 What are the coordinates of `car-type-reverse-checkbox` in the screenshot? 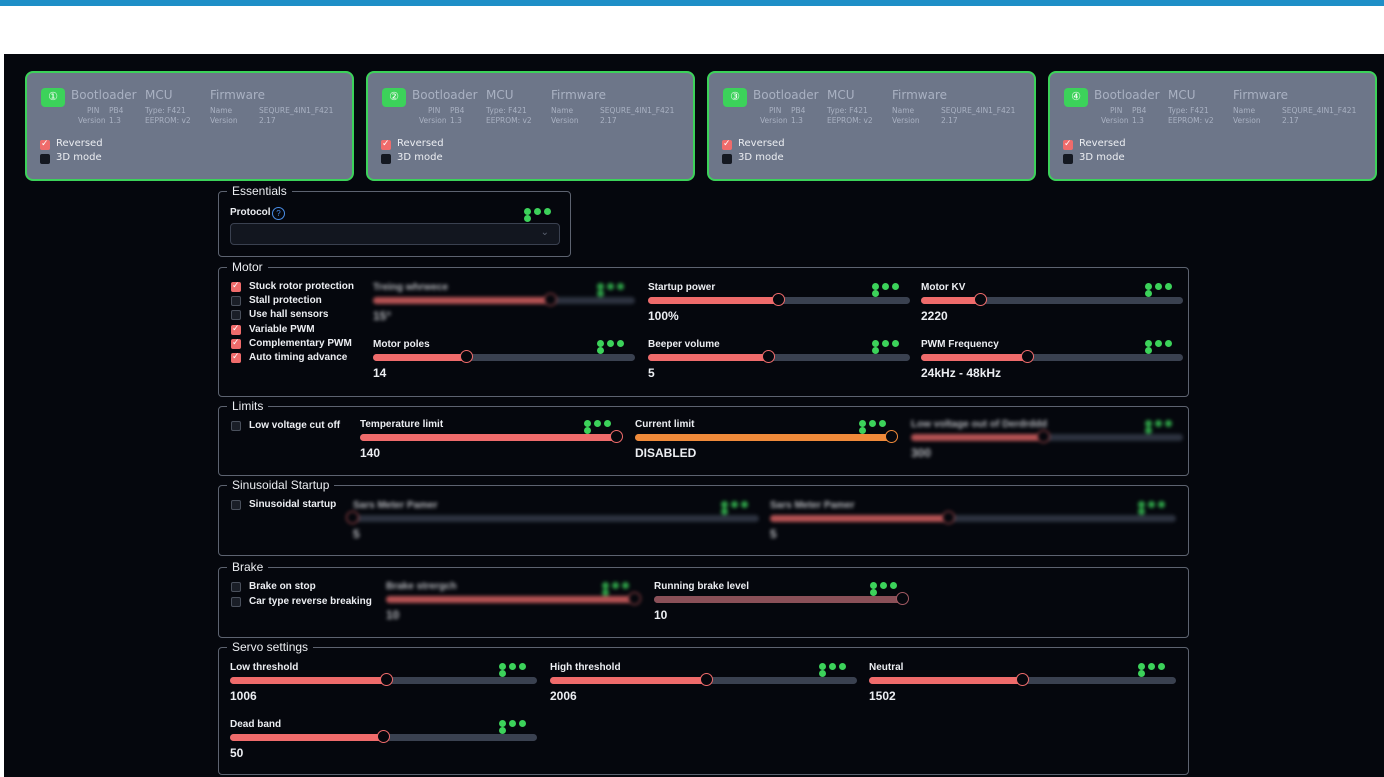 It's located at (236, 602).